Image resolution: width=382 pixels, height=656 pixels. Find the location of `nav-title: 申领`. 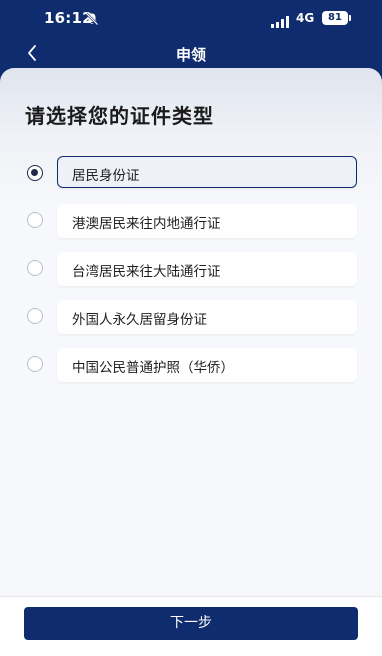

nav-title: 申领 is located at coordinates (190, 55).